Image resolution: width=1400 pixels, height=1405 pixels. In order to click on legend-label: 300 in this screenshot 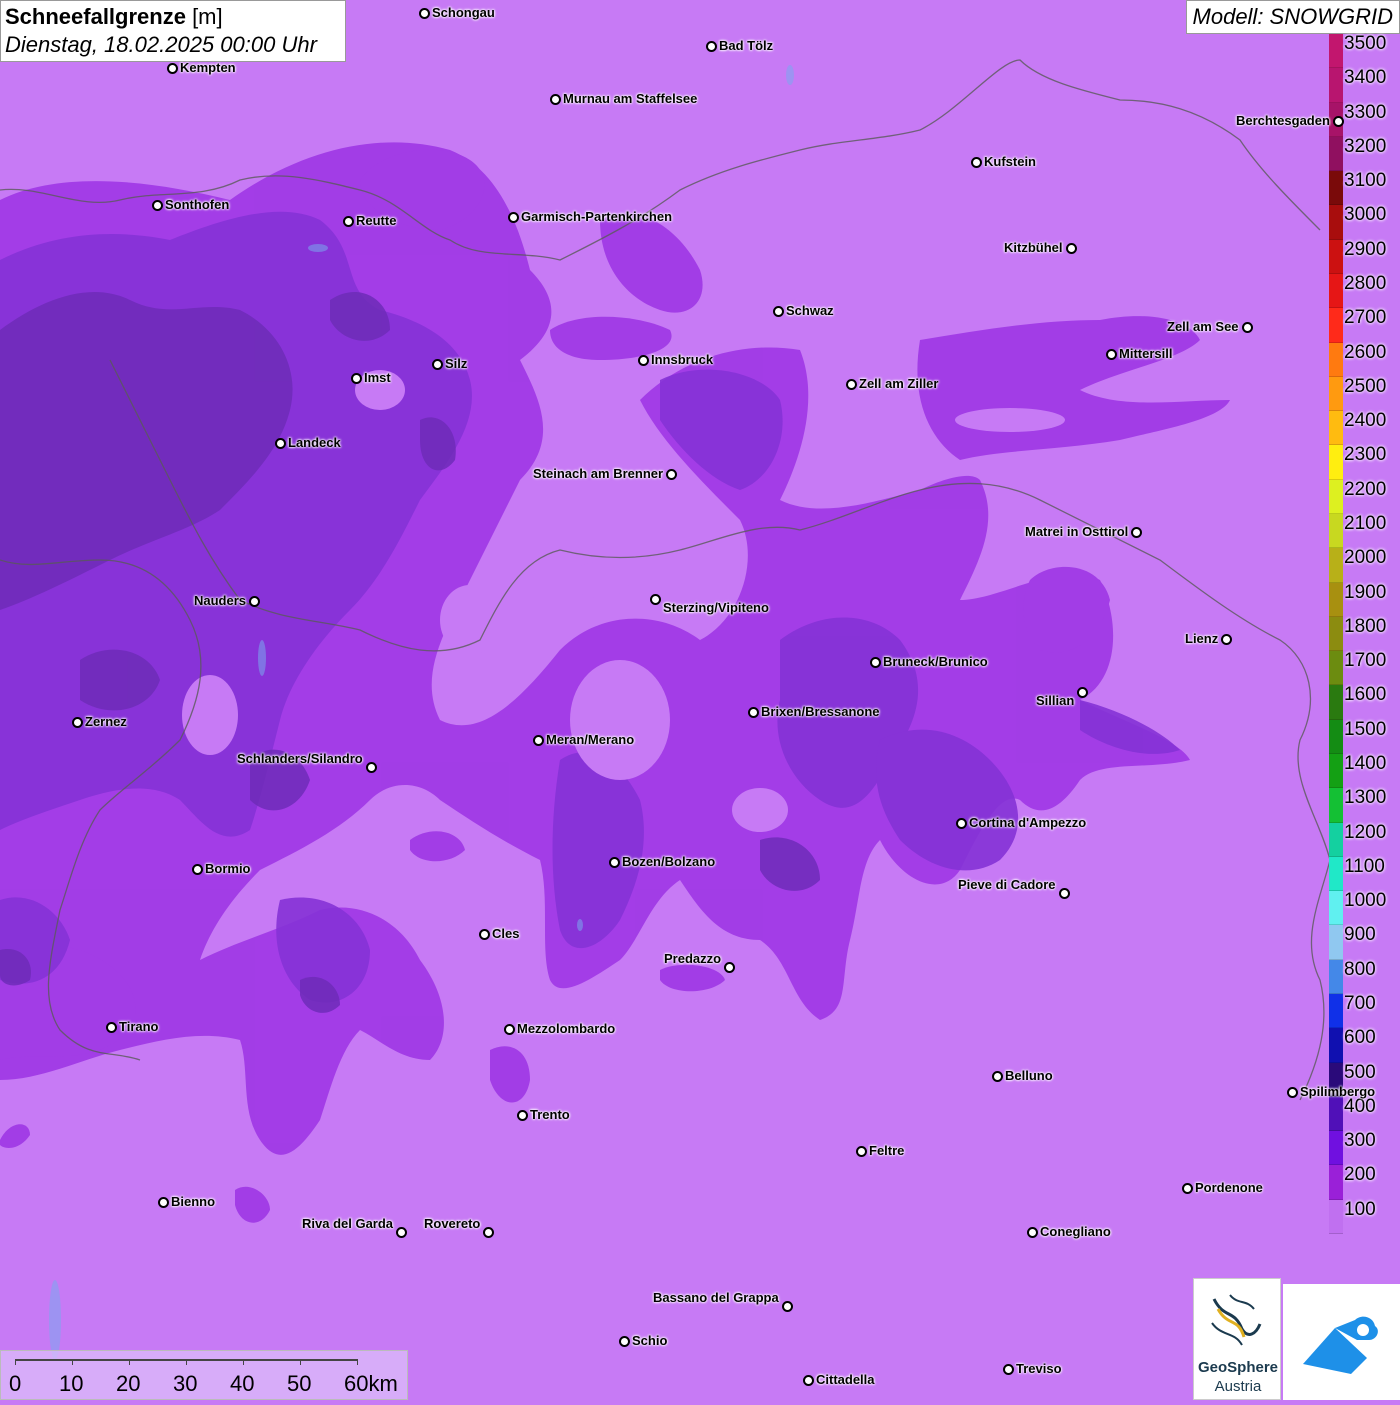, I will do `click(1360, 1141)`.